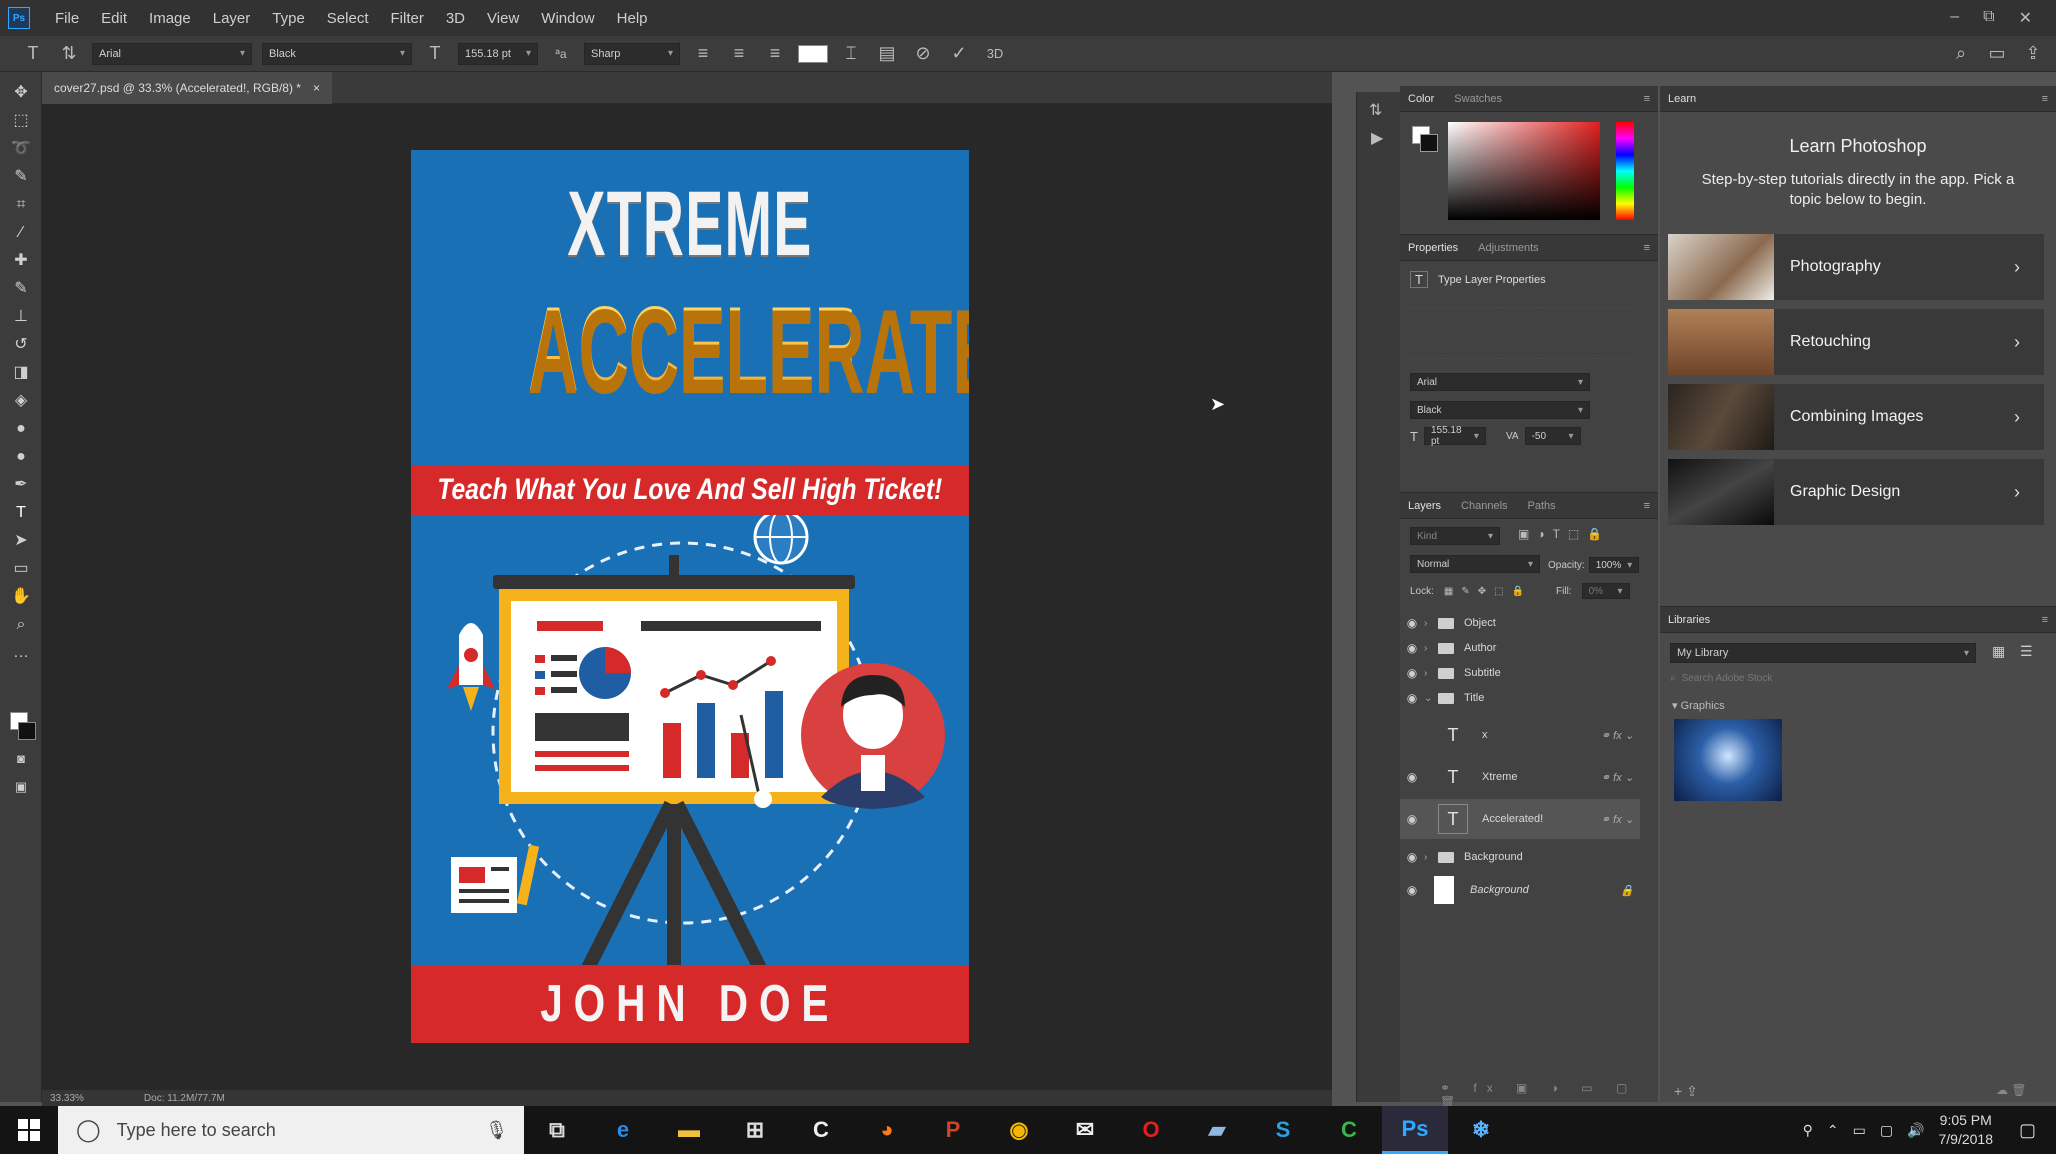  What do you see at coordinates (959, 53) in the screenshot?
I see `commit-icon: ✓` at bounding box center [959, 53].